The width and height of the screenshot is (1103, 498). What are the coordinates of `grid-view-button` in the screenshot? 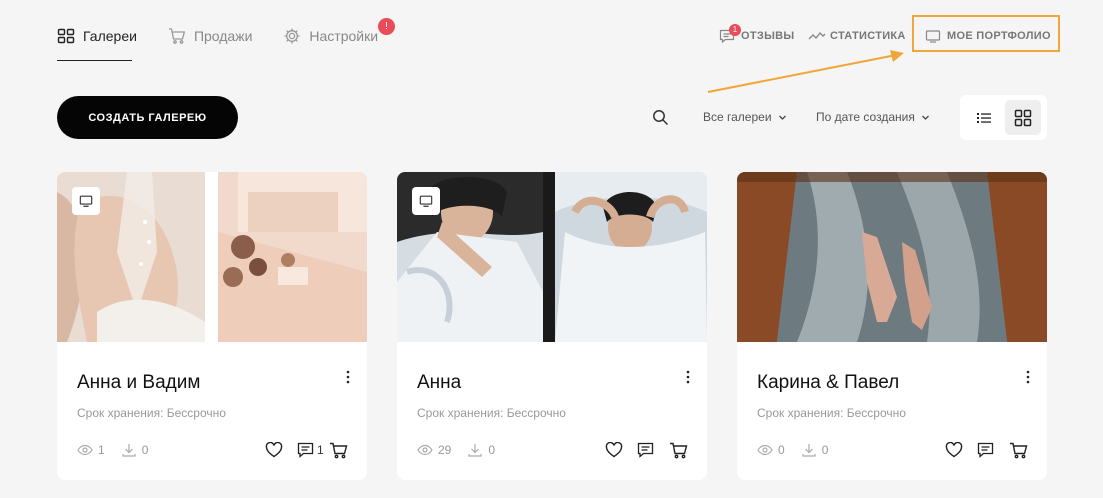 It's located at (1023, 117).